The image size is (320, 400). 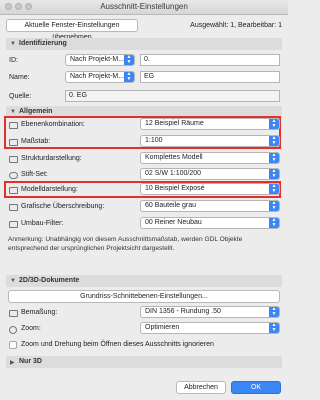 What do you see at coordinates (144, 362) in the screenshot?
I see `section-nur-3d: ▶ Nur 3D` at bounding box center [144, 362].